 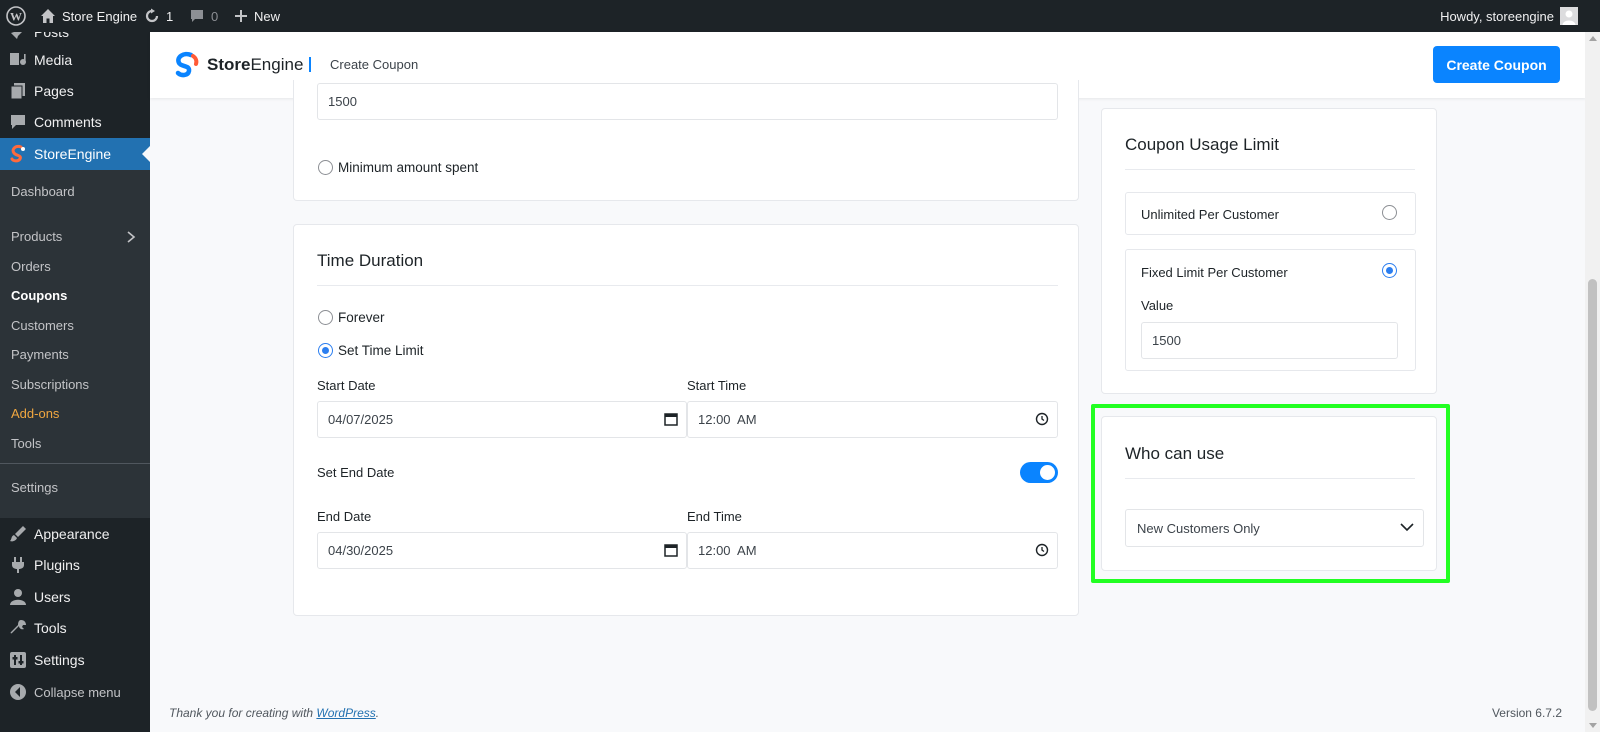 I want to click on forever-radio, so click(x=325, y=317).